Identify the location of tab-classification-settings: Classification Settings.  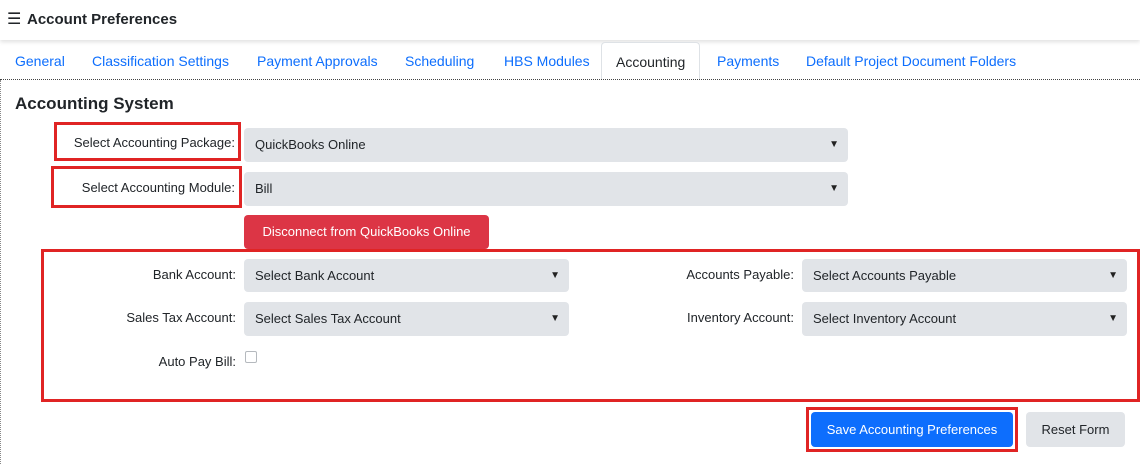
(160, 60).